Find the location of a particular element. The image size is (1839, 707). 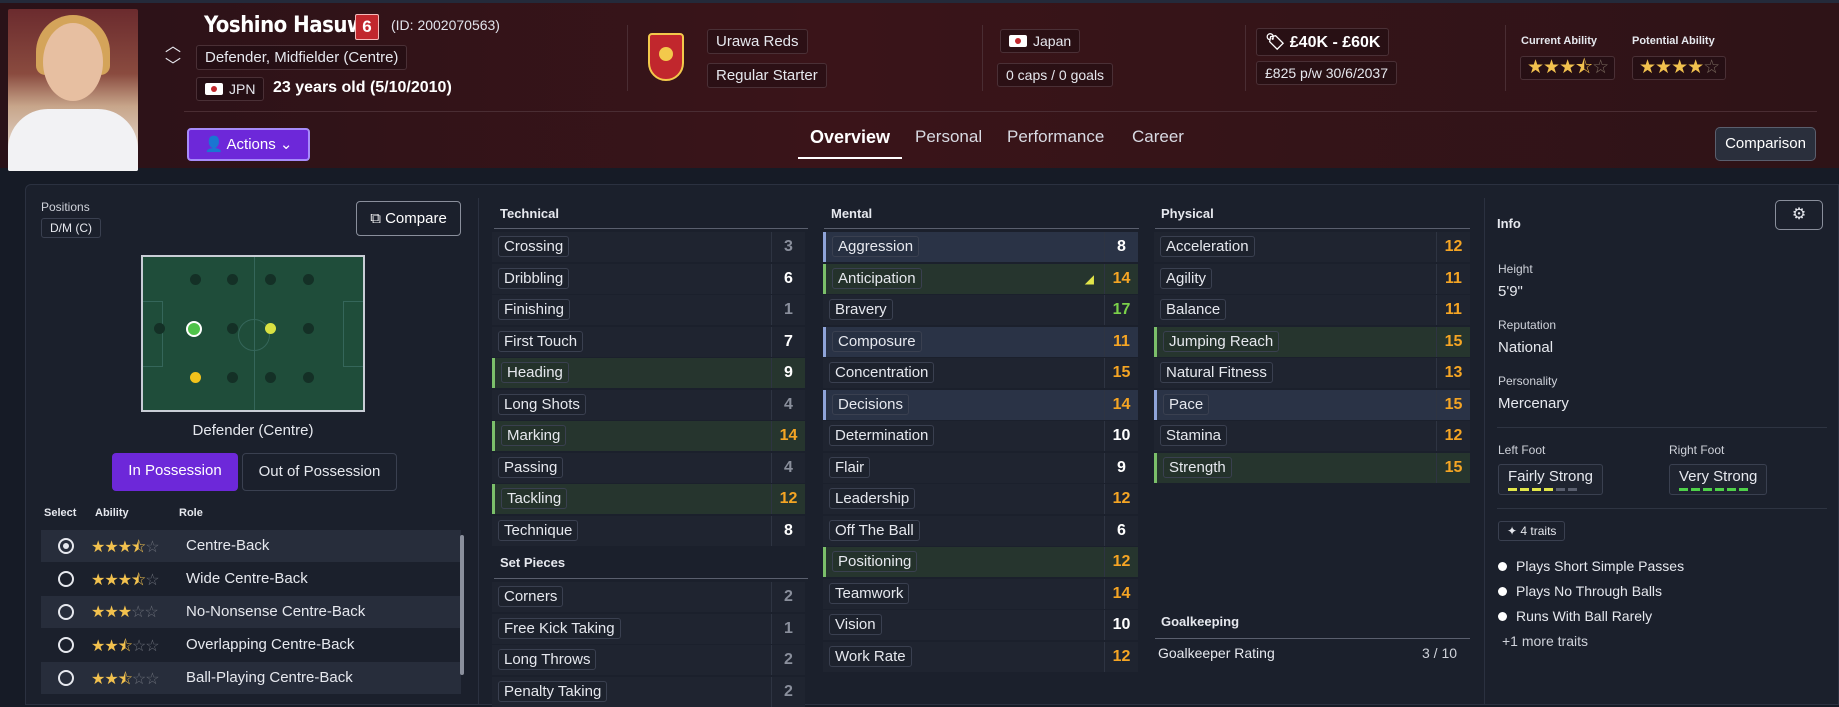

attribute-row: Composure 11 is located at coordinates (980, 341).